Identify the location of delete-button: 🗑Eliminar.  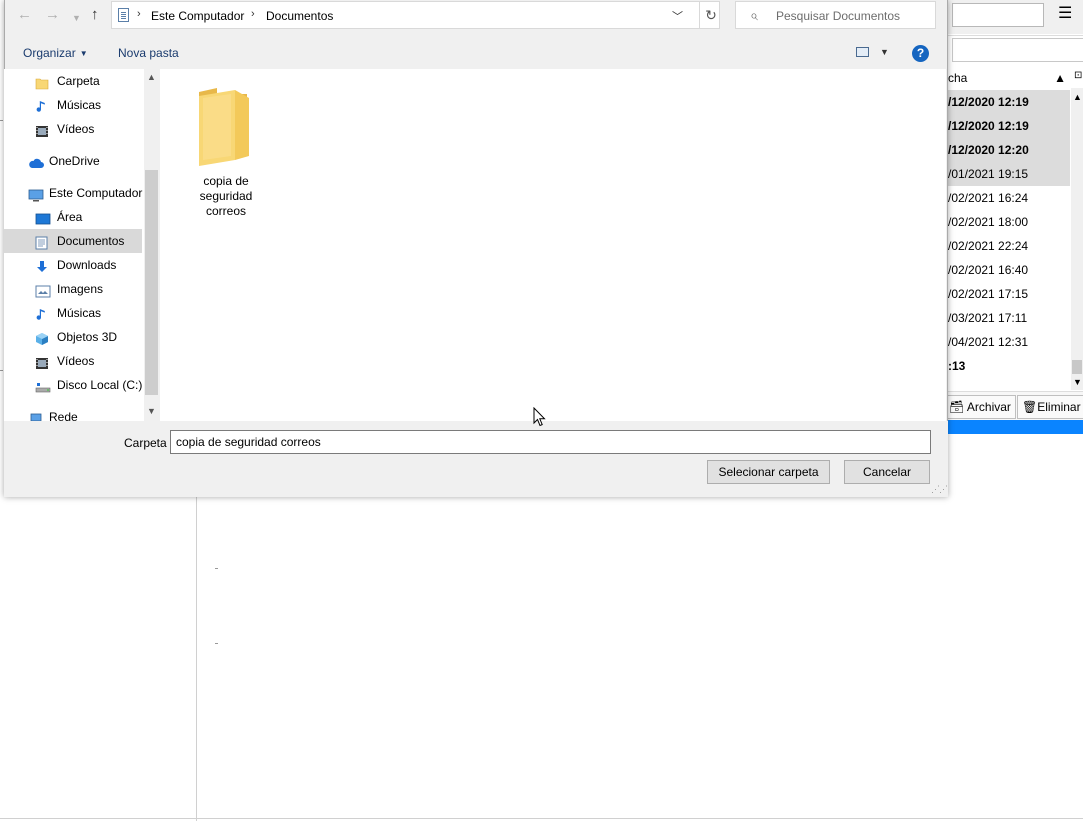
(1050, 407).